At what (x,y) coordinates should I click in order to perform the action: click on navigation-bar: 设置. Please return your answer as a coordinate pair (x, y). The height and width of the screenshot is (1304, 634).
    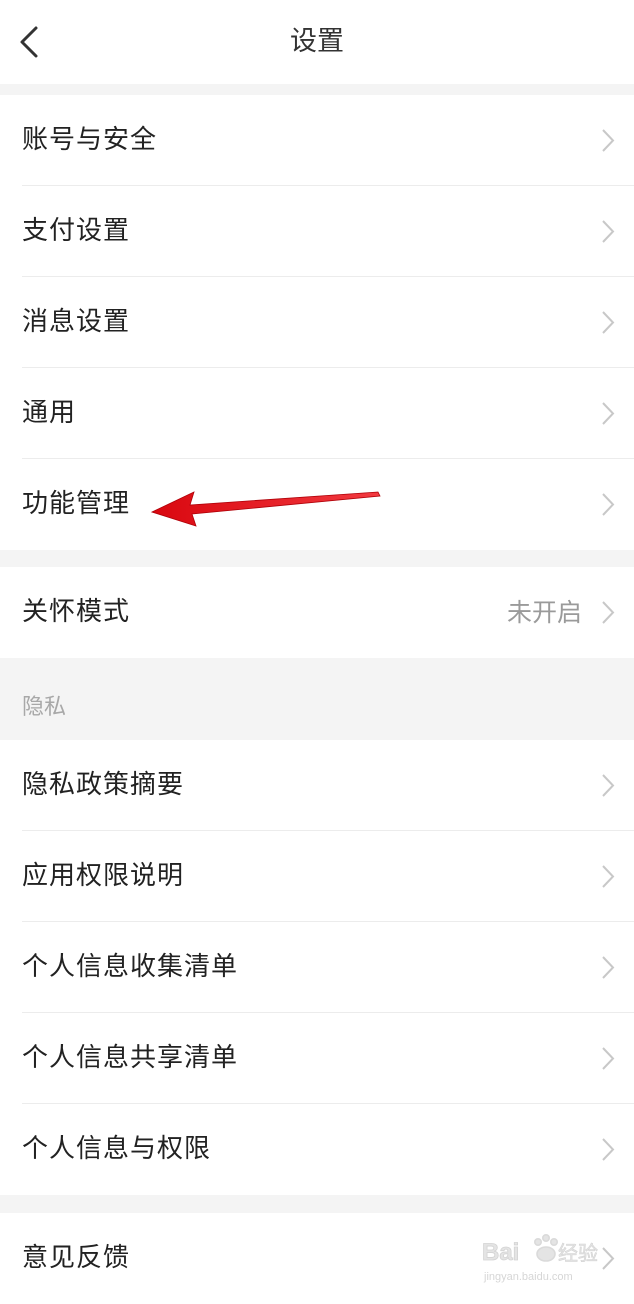
    Looking at the image, I should click on (317, 42).